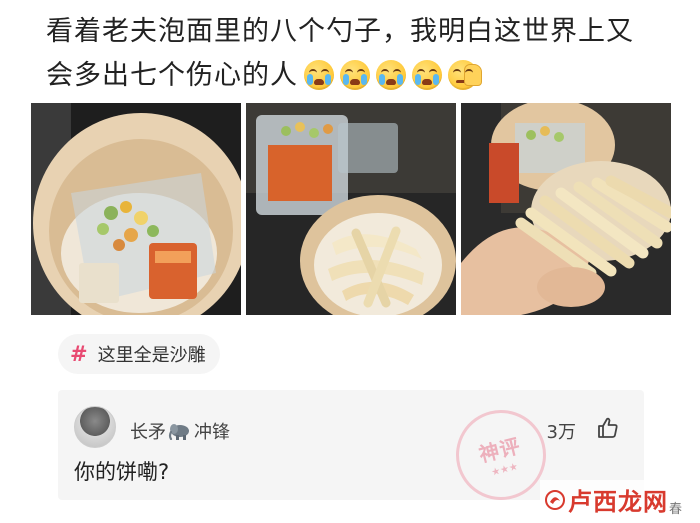 The image size is (700, 523). I want to click on hand-holding-spoons-photo, so click(566, 209).